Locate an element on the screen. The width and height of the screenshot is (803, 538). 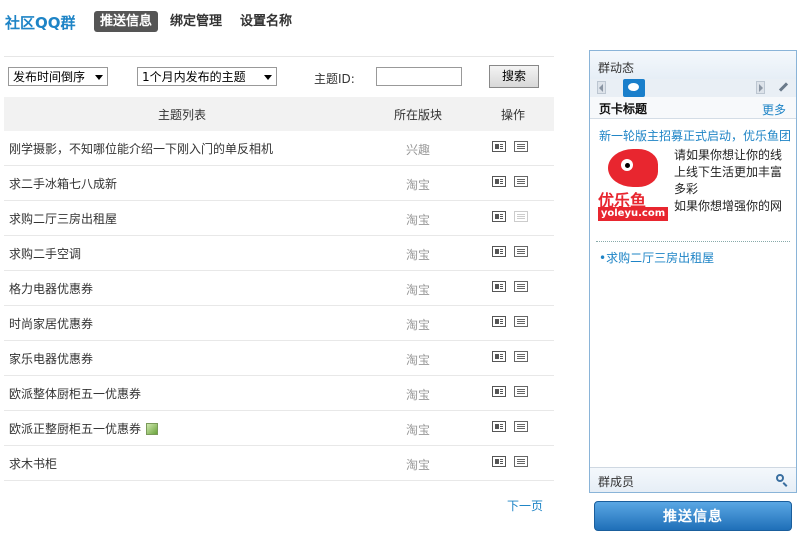
topic-title: 家乐电器优惠券 is located at coordinates (51, 358).